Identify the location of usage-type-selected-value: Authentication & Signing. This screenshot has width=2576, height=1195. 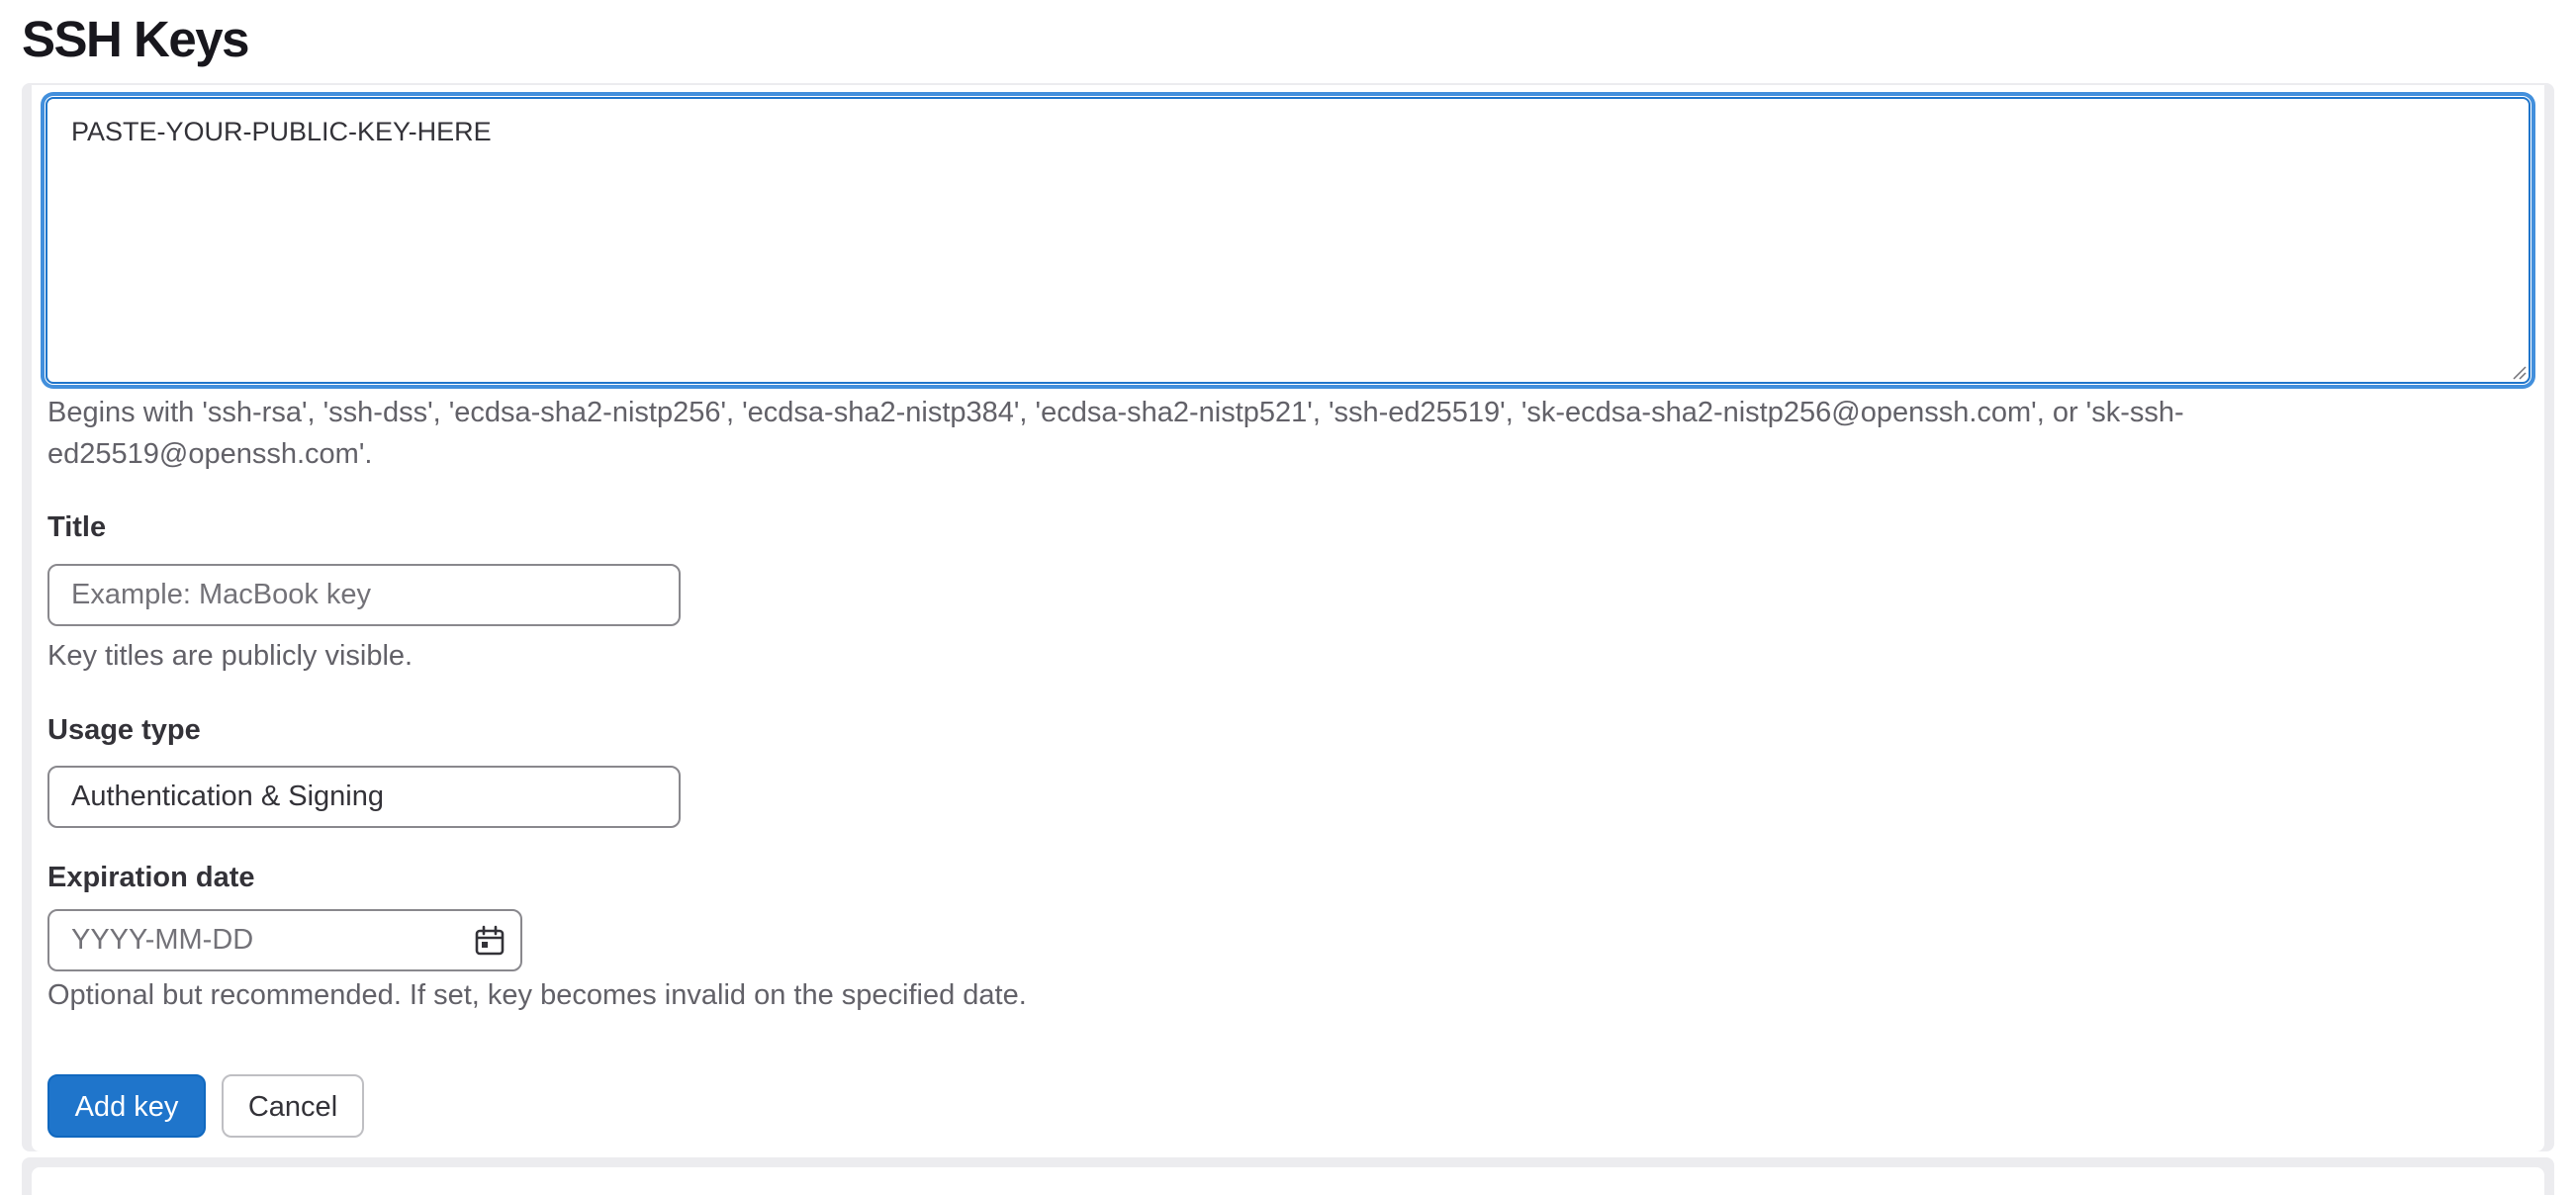
(227, 796).